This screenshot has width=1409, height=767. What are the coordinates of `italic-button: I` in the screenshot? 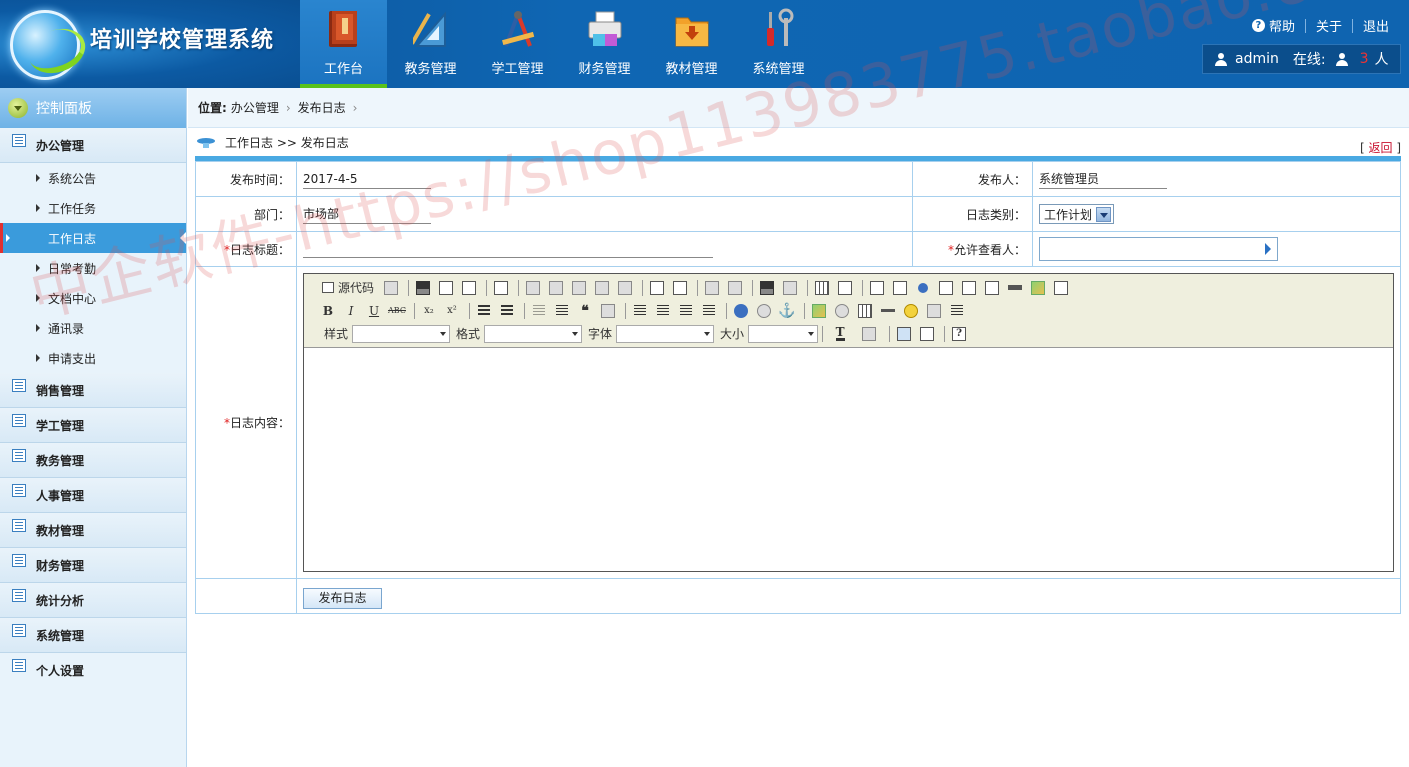 It's located at (351, 311).